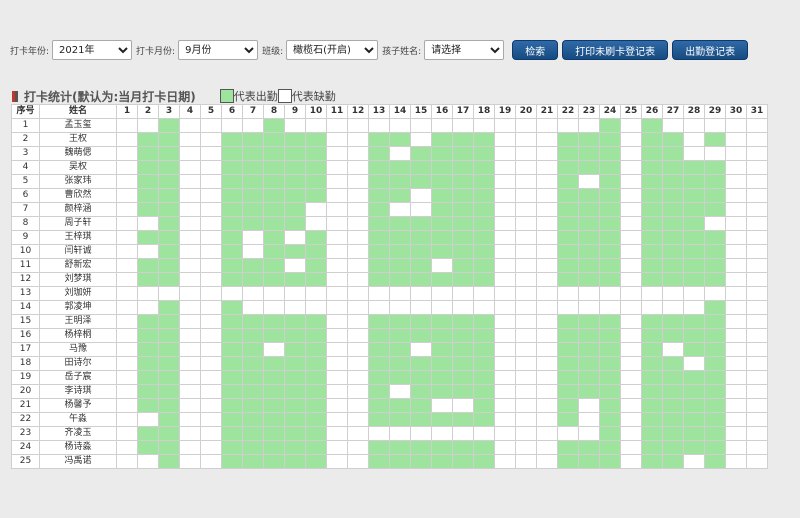 Image resolution: width=800 pixels, height=518 pixels. I want to click on table-row: 19 岳子宸, so click(389, 377).